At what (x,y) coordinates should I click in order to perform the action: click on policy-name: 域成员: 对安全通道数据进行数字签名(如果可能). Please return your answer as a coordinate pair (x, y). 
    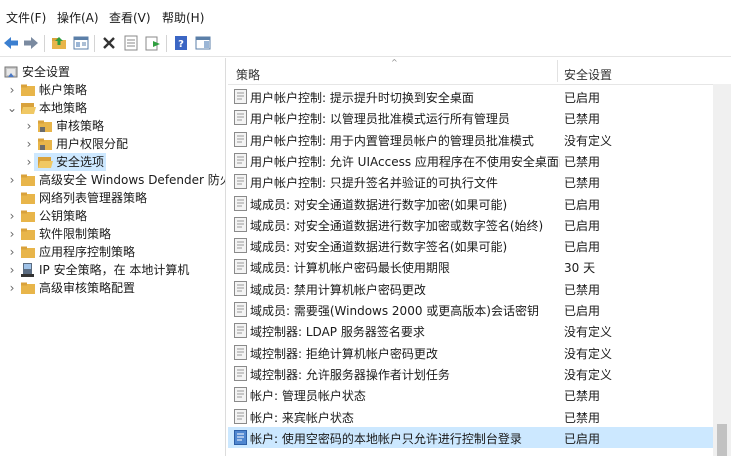
    Looking at the image, I should click on (379, 247).